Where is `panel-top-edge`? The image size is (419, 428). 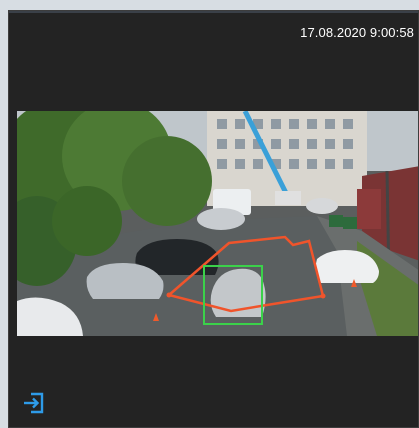 panel-top-edge is located at coordinates (213, 12).